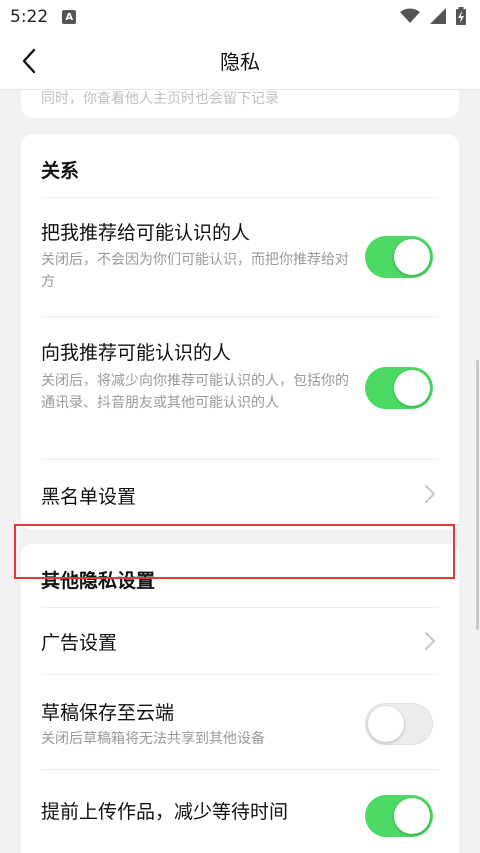  What do you see at coordinates (160, 99) in the screenshot?
I see `previous-card-text: 同时，你查看他人主页时也会留下记录` at bounding box center [160, 99].